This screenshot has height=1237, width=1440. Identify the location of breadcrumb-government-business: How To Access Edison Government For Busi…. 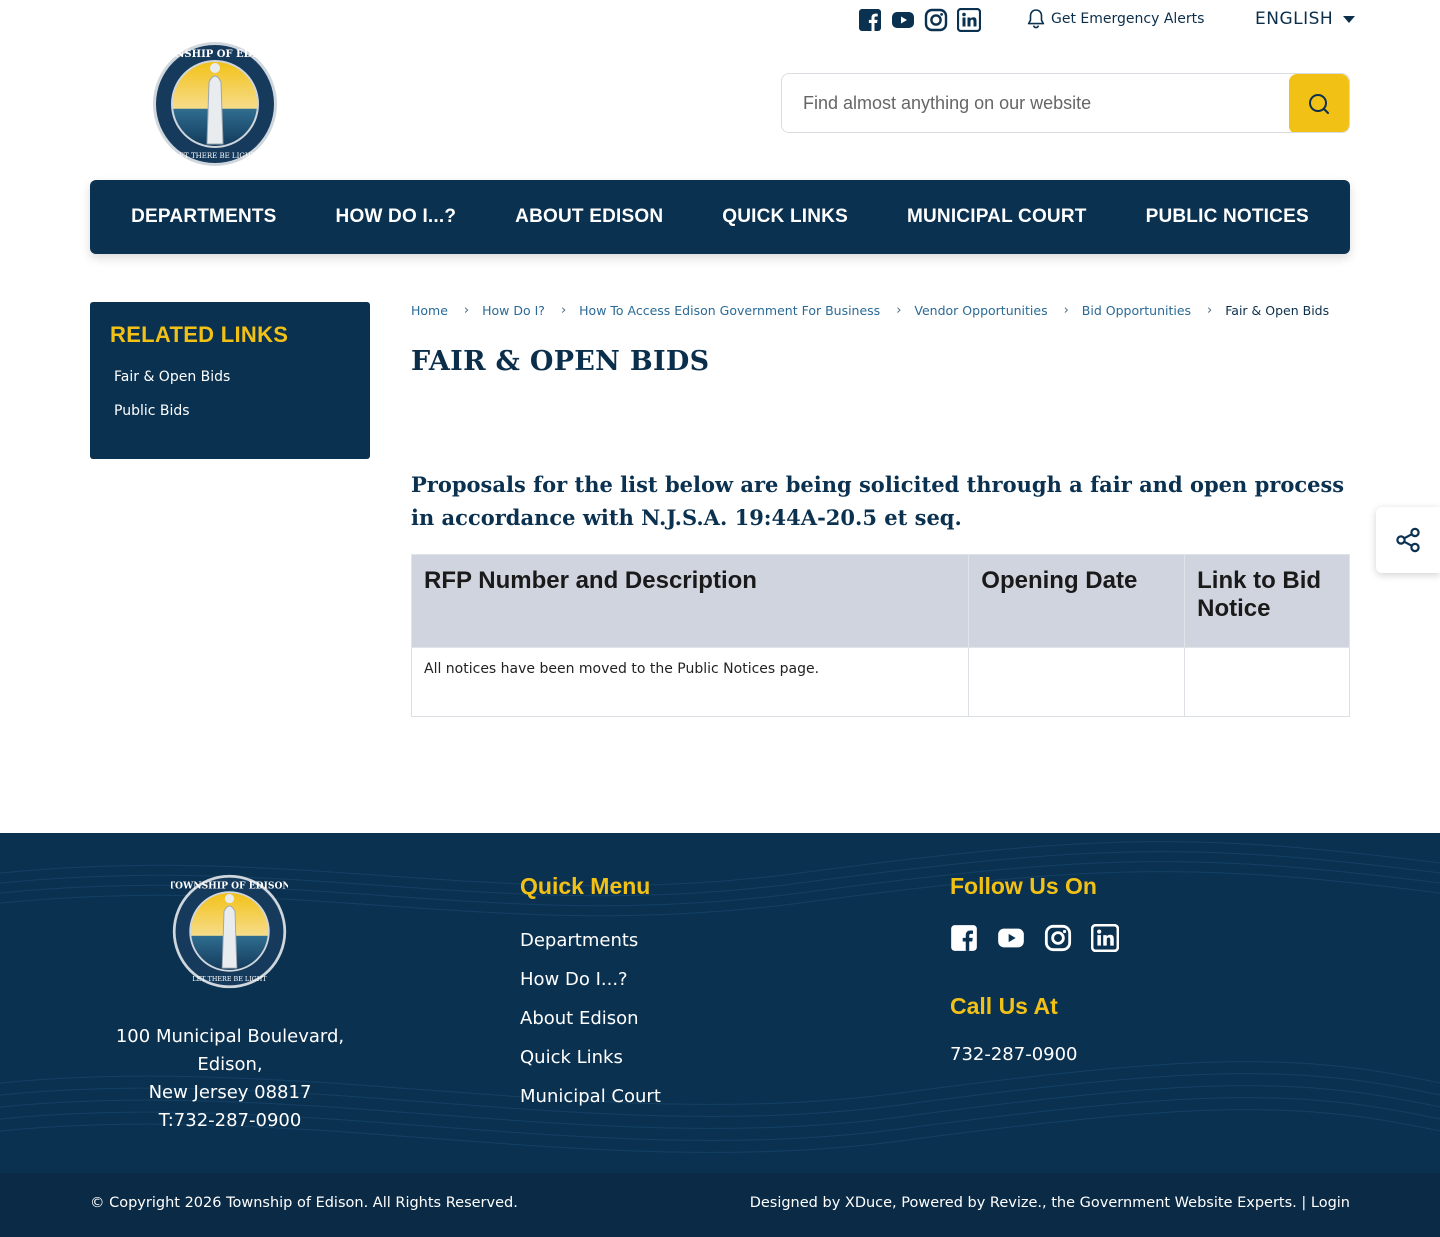
(729, 310).